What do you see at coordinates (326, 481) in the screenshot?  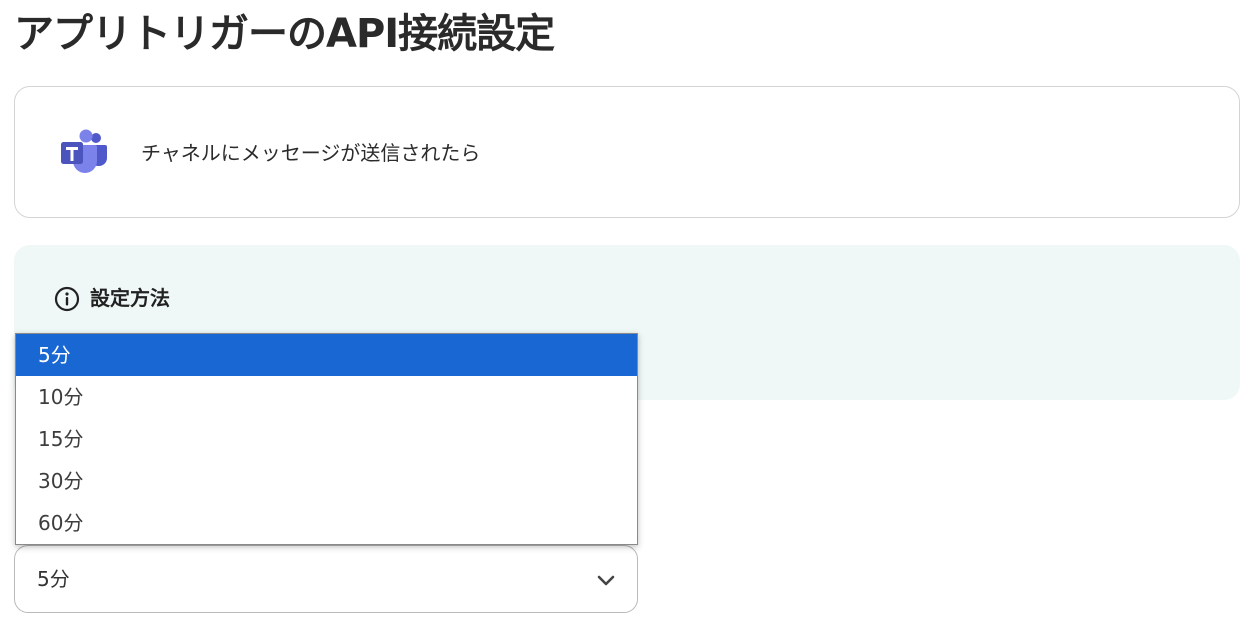 I see `dropdown-option-30min: 30分` at bounding box center [326, 481].